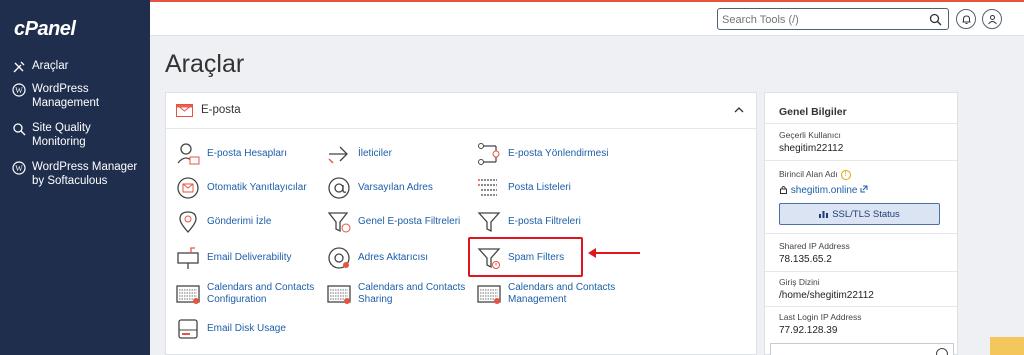 Image resolution: width=1024 pixels, height=355 pixels. I want to click on tool-calendars-sharing: Calendars and Contacts Sharing, so click(397, 294).